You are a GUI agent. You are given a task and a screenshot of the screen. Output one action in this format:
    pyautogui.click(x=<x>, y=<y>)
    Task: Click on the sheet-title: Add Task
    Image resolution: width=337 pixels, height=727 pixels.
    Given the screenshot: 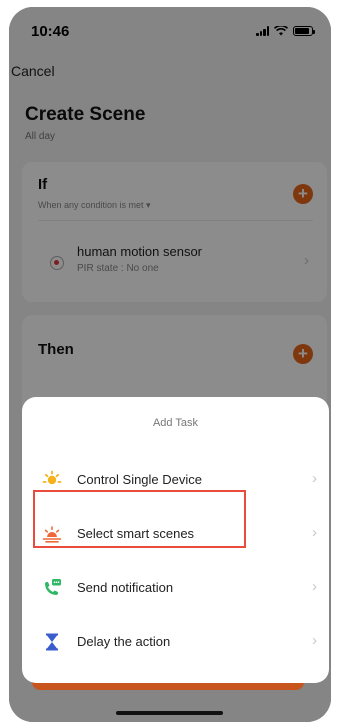 What is the action you would take?
    pyautogui.click(x=175, y=423)
    